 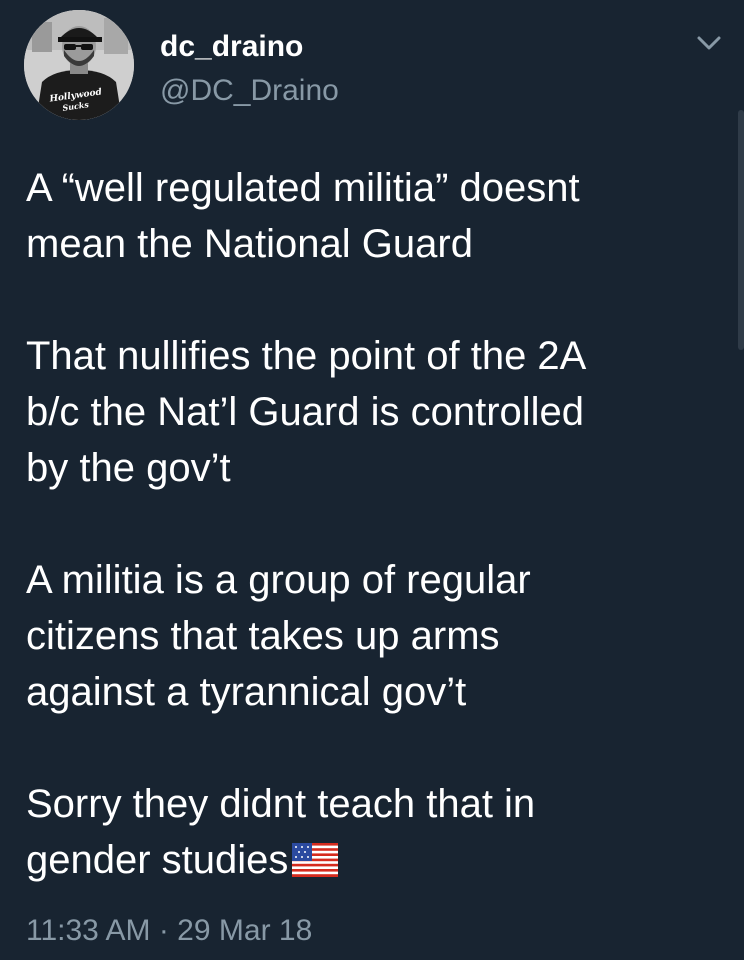 I want to click on avatar-photo: Hollywood Sucks, so click(x=79, y=65).